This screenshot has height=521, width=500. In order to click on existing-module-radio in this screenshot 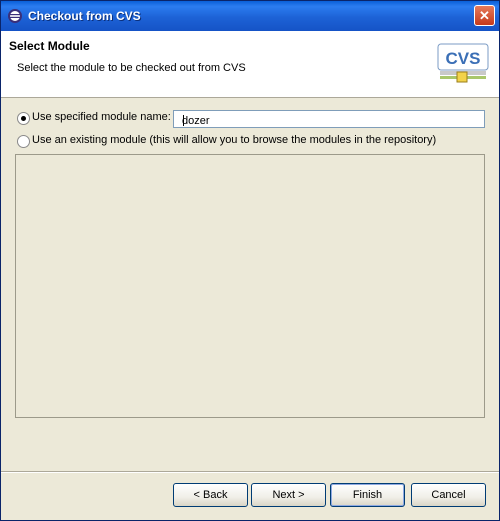, I will do `click(23, 141)`.